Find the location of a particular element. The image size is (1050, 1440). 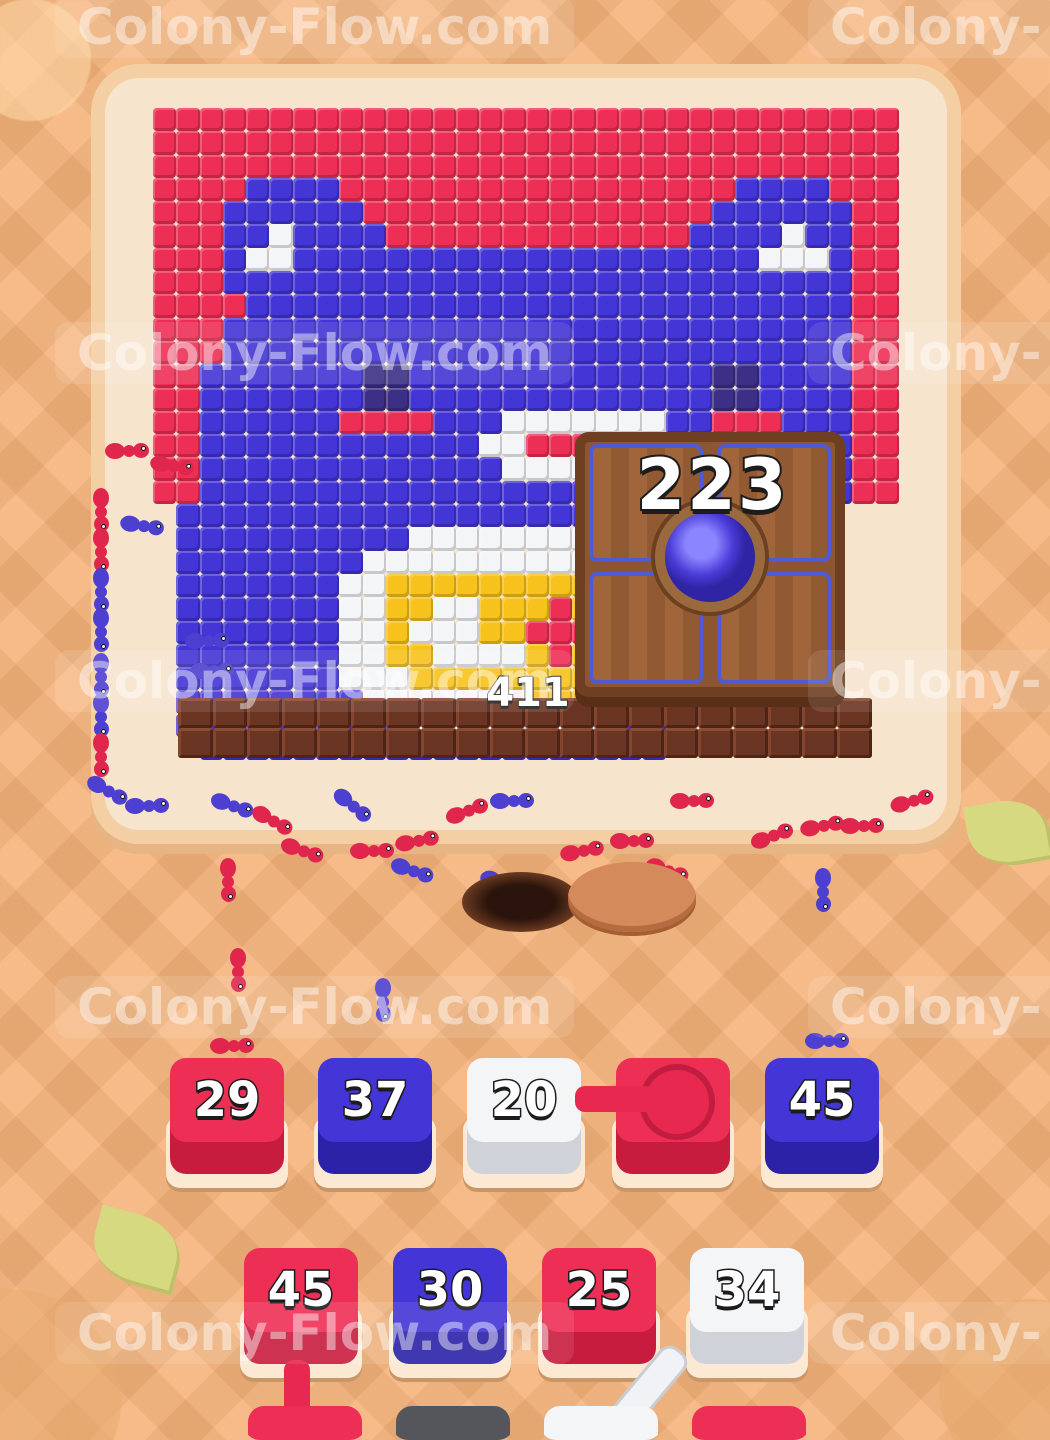

link-pipe is located at coordinates (615, 1099).